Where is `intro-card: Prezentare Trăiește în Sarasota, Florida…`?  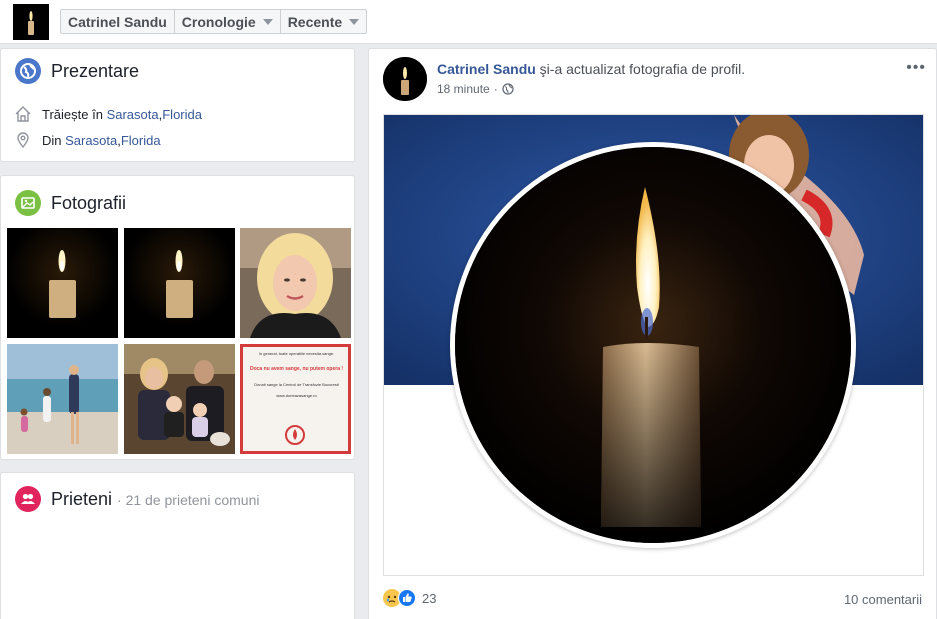
intro-card: Prezentare Trăiește în Sarasota, Florida… is located at coordinates (177, 105).